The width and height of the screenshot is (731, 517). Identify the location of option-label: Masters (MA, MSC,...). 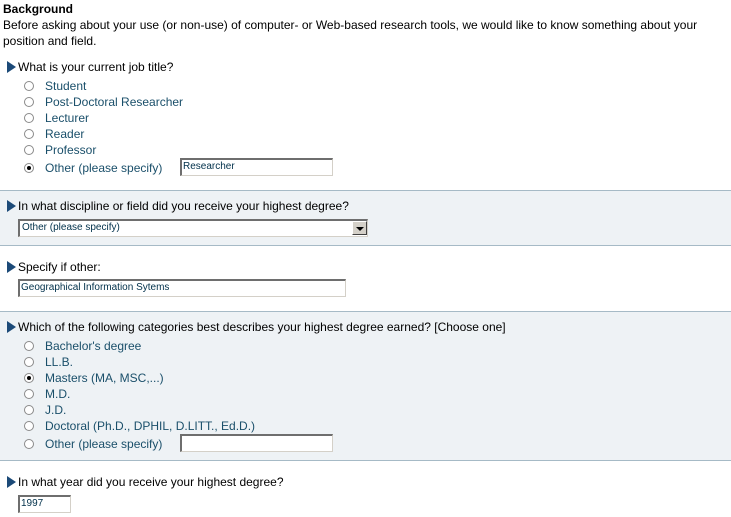
(104, 378).